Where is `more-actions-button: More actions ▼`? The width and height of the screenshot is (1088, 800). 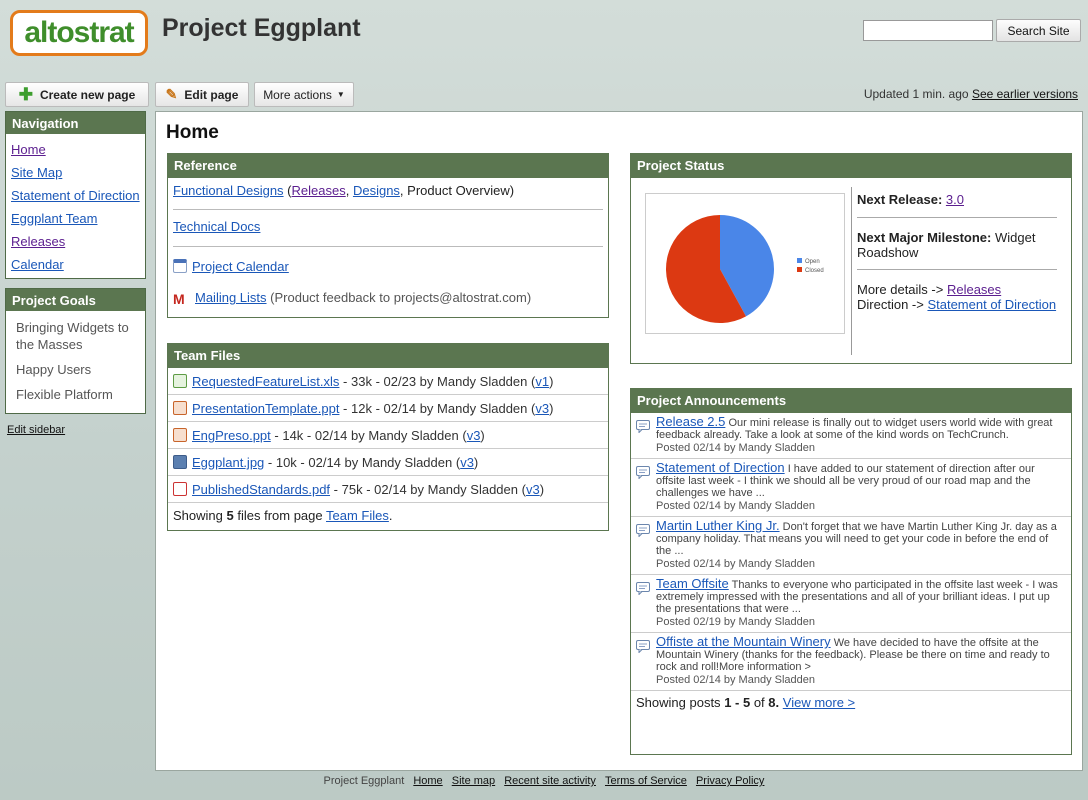
more-actions-button: More actions ▼ is located at coordinates (304, 94).